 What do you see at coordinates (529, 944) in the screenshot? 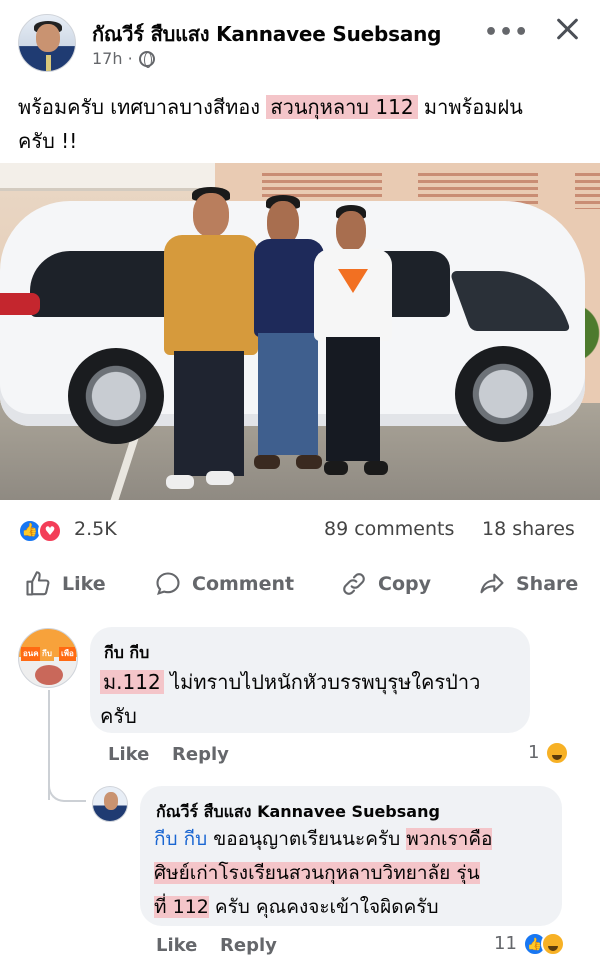
I see `reply-reactions: 11 👍` at bounding box center [529, 944].